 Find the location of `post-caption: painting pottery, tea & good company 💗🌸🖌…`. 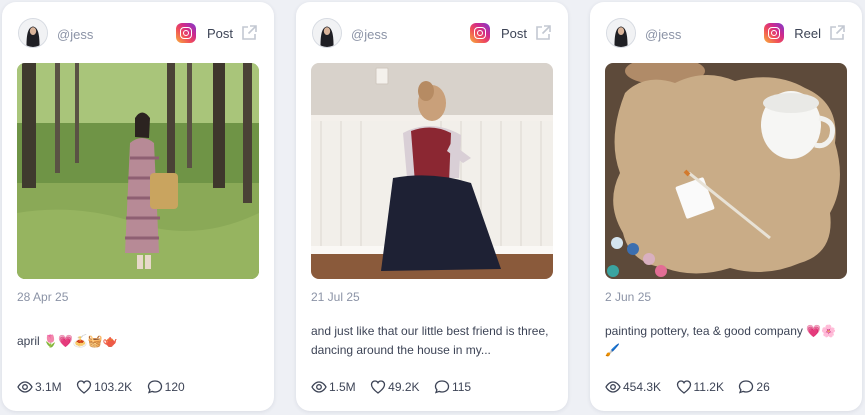

post-caption: painting pottery, tea & good company 💗🌸🖌… is located at coordinates (721, 340).